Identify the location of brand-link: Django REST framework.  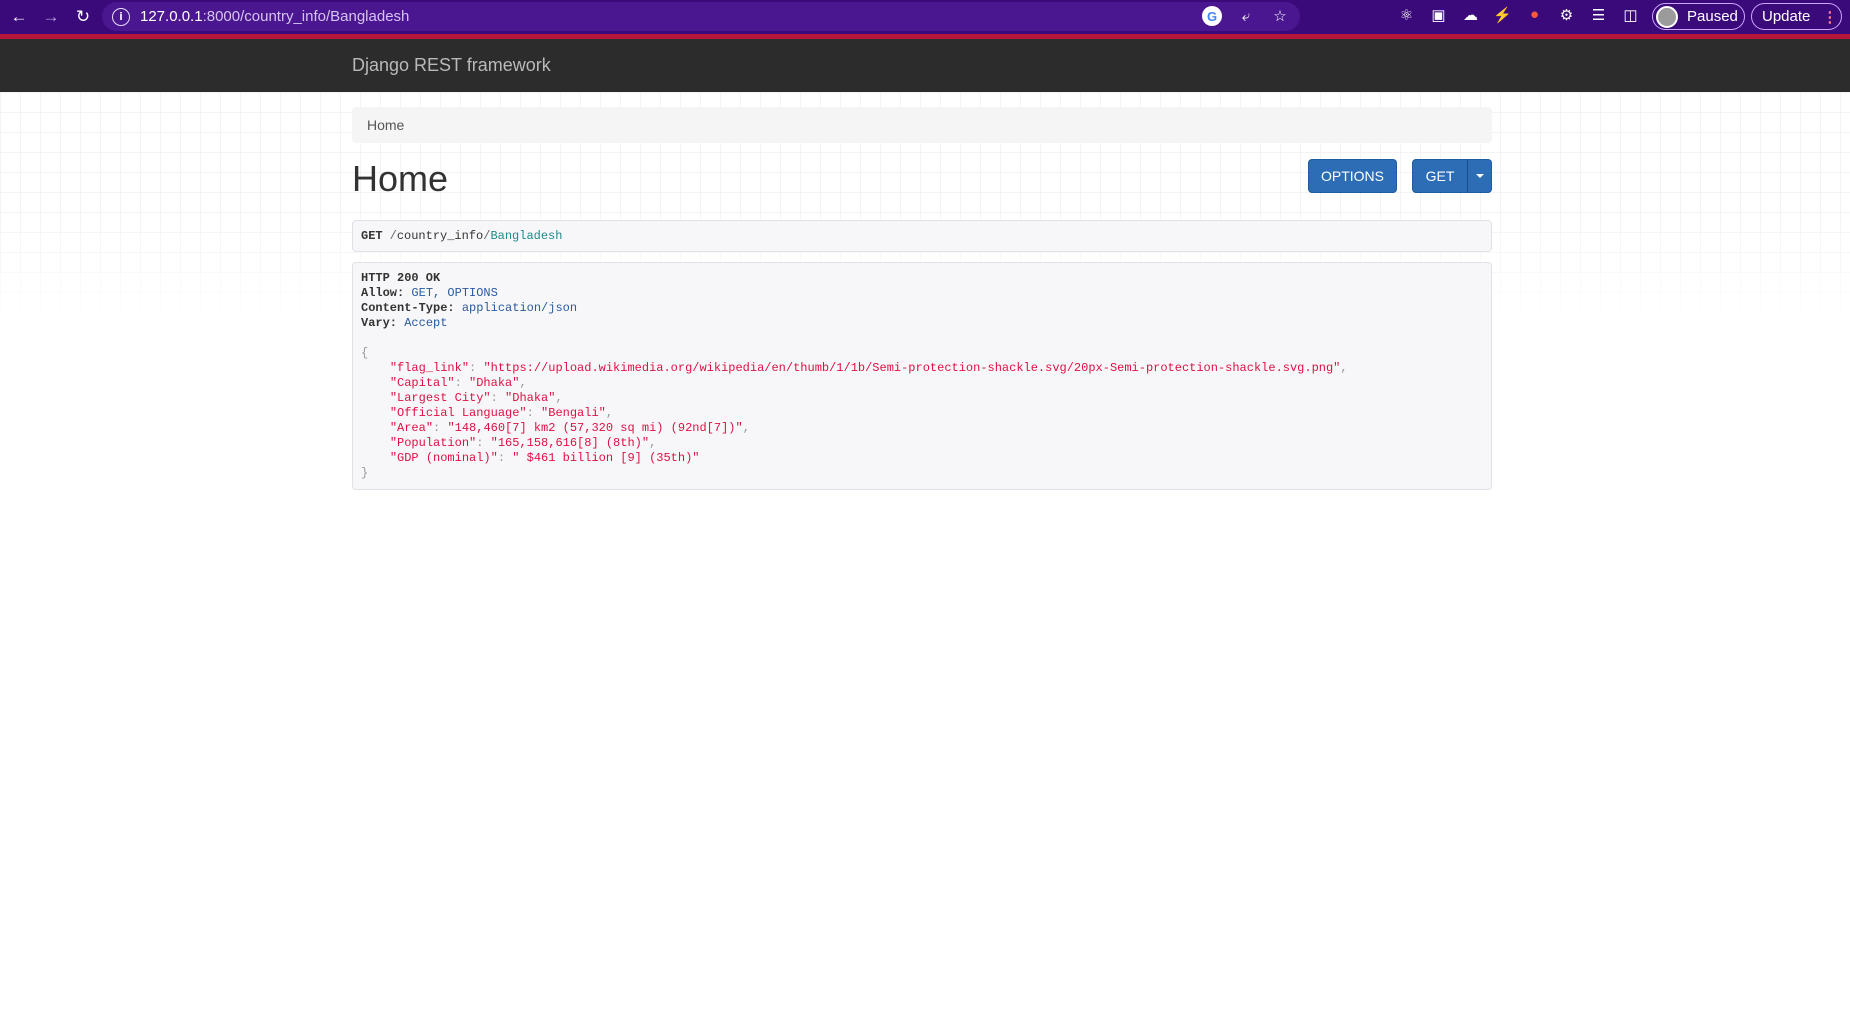
(451, 65).